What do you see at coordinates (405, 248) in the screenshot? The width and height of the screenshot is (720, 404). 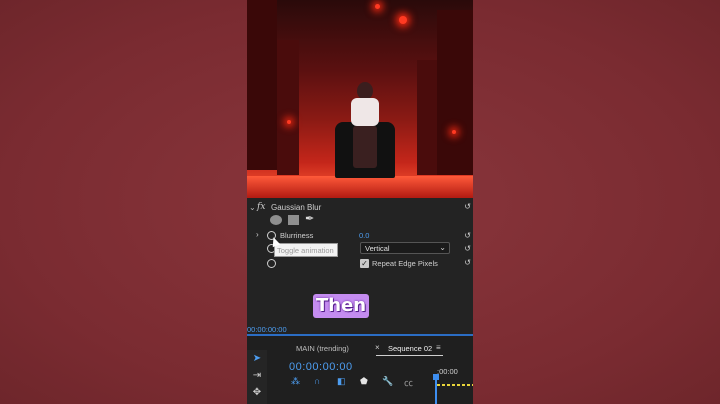 I see `blur-dimensions-dropdown: Vertical ⌄` at bounding box center [405, 248].